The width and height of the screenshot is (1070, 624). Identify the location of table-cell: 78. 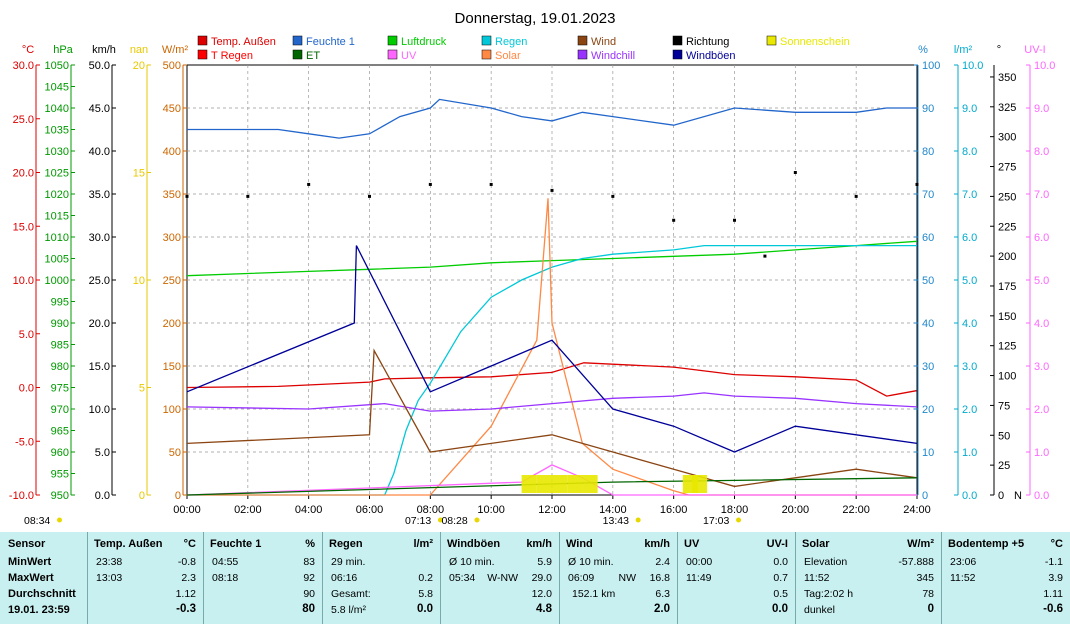
(928, 594).